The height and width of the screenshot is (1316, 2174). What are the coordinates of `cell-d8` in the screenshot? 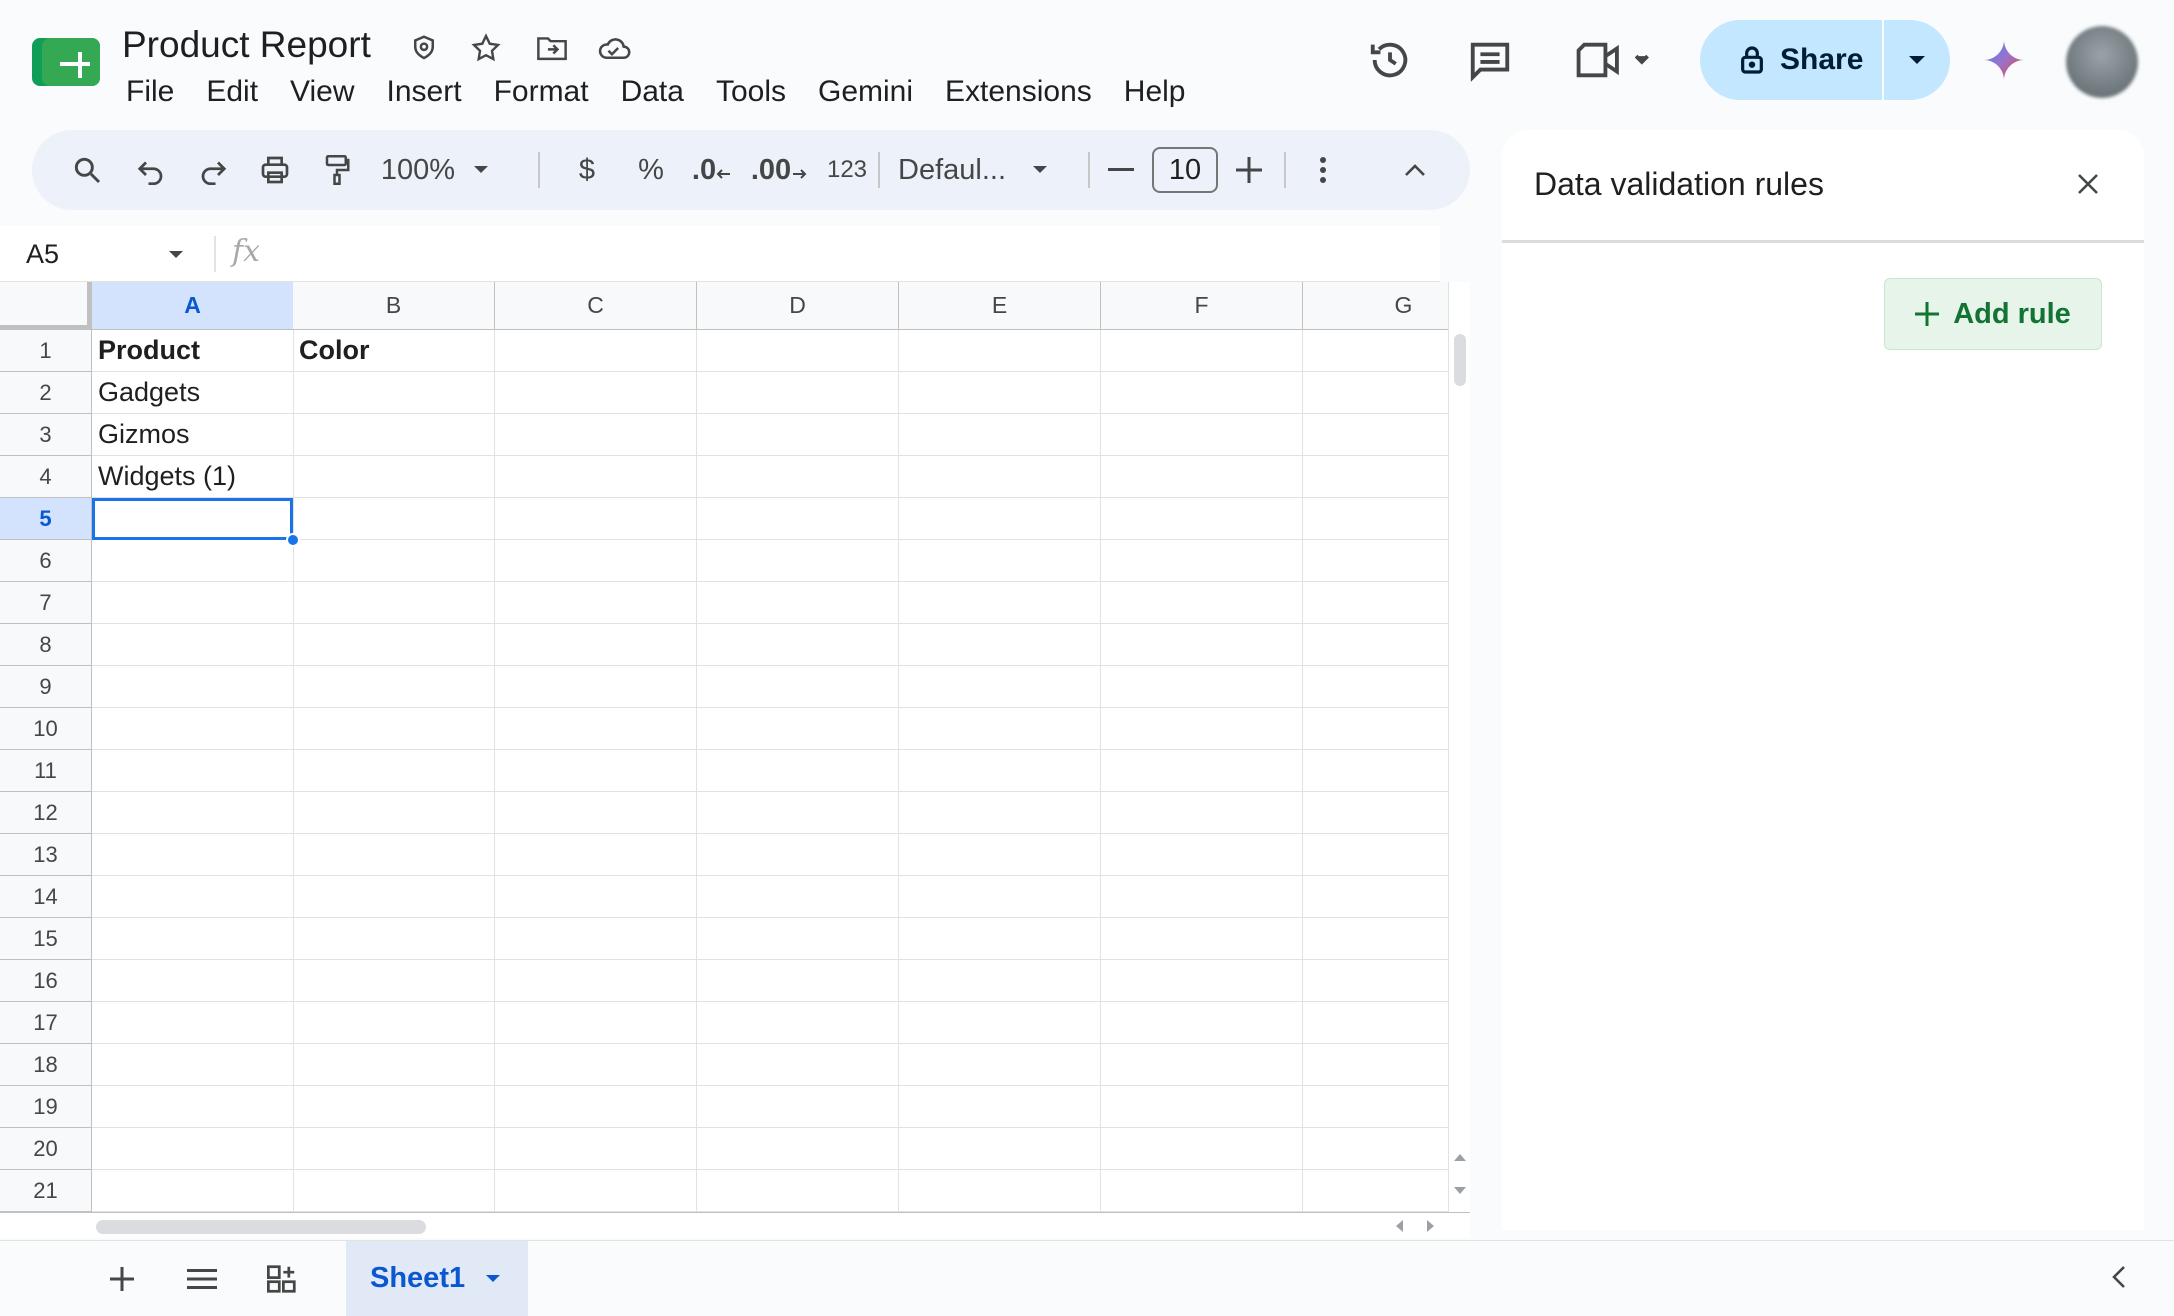 It's located at (798, 645).